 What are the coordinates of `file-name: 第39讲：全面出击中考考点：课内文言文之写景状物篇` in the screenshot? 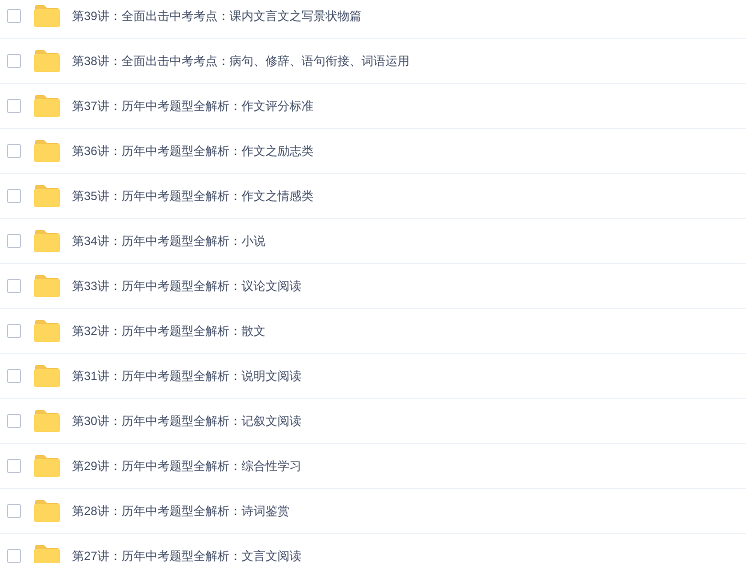 It's located at (217, 16).